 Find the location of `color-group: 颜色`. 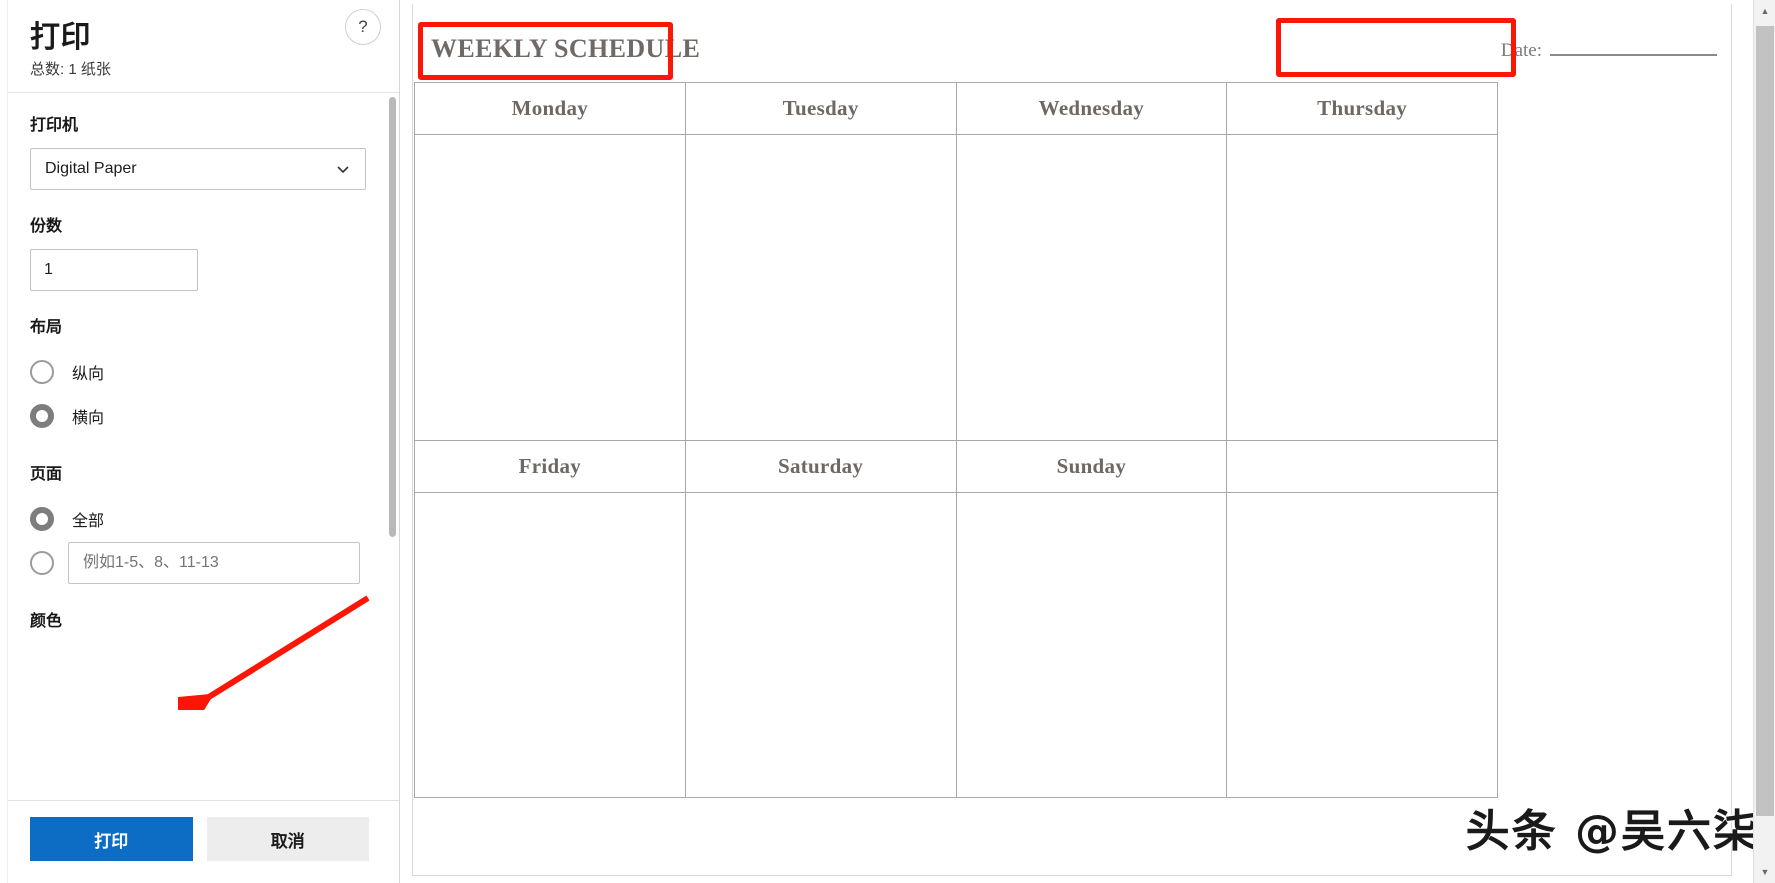

color-group: 颜色 is located at coordinates (199, 622).